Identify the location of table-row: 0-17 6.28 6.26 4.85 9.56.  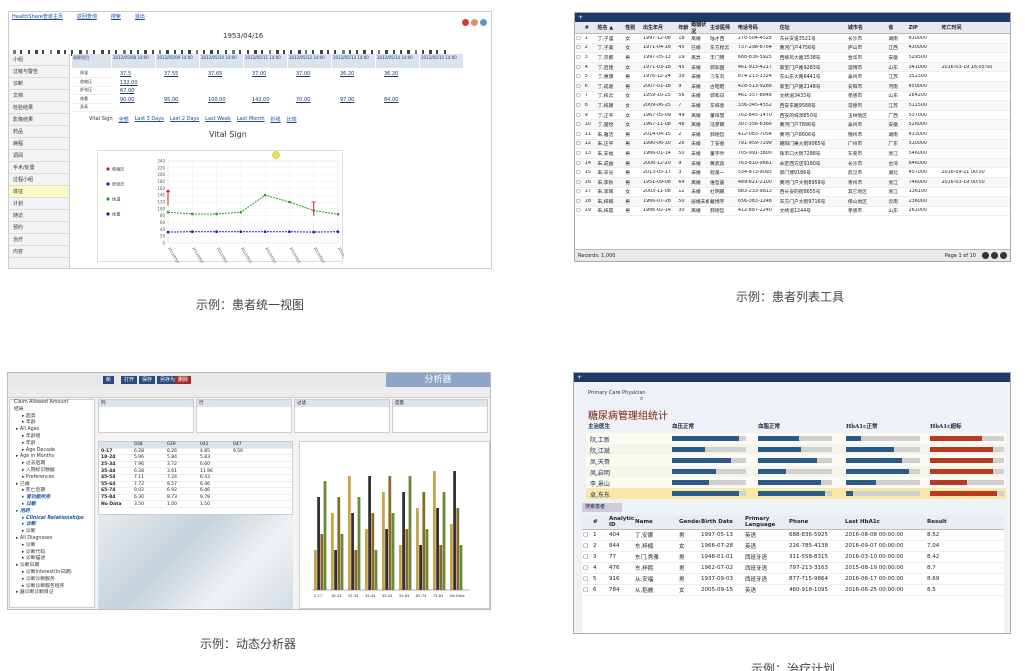
(195, 452).